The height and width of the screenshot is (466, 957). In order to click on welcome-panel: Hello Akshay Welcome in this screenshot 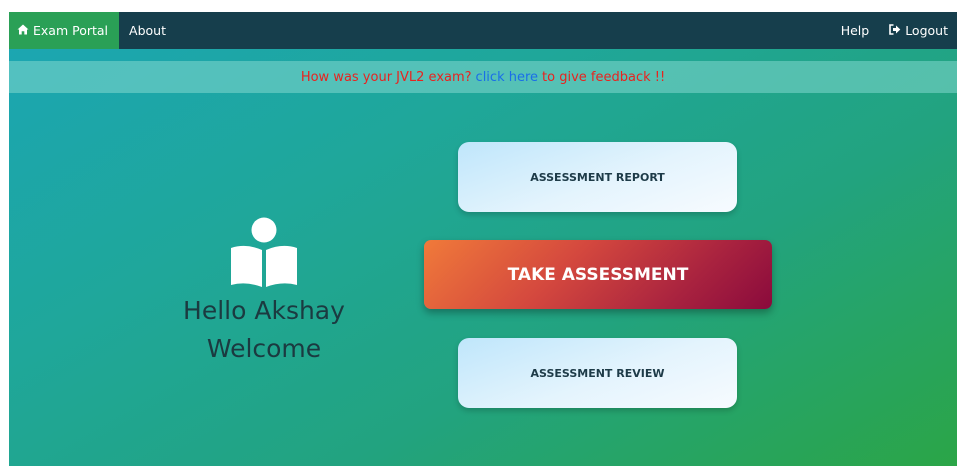, I will do `click(264, 291)`.